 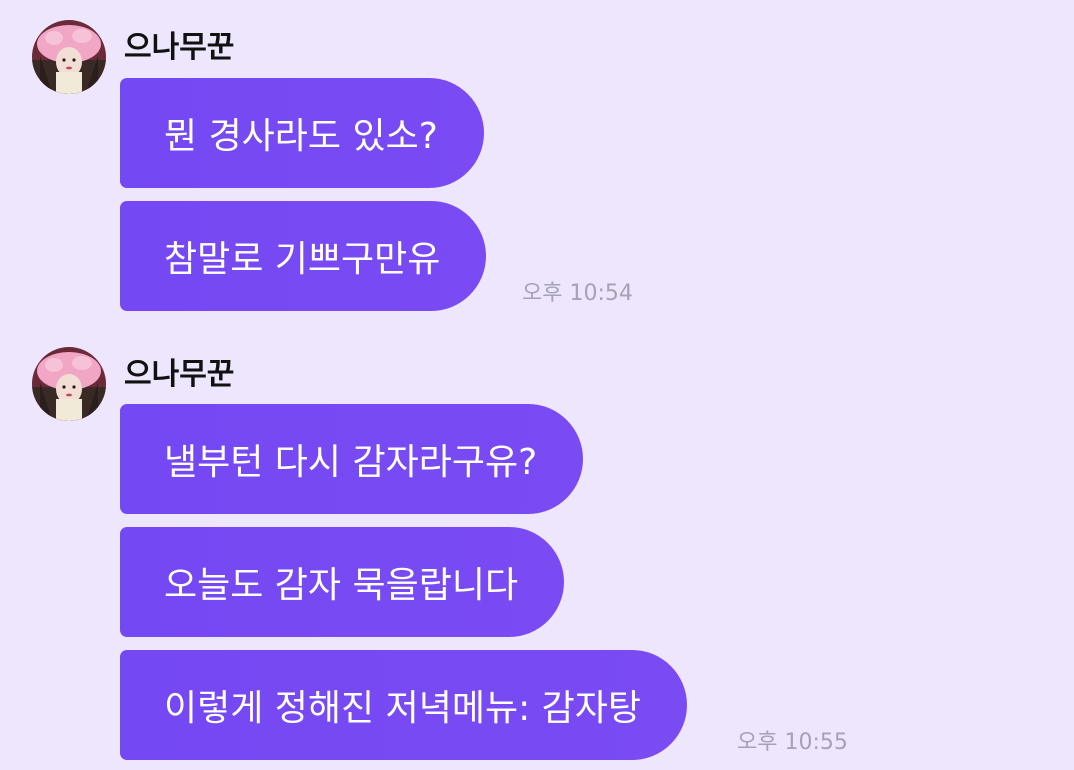 What do you see at coordinates (351, 462) in the screenshot?
I see `message-text: 낼부턴 다시 감자라구유?` at bounding box center [351, 462].